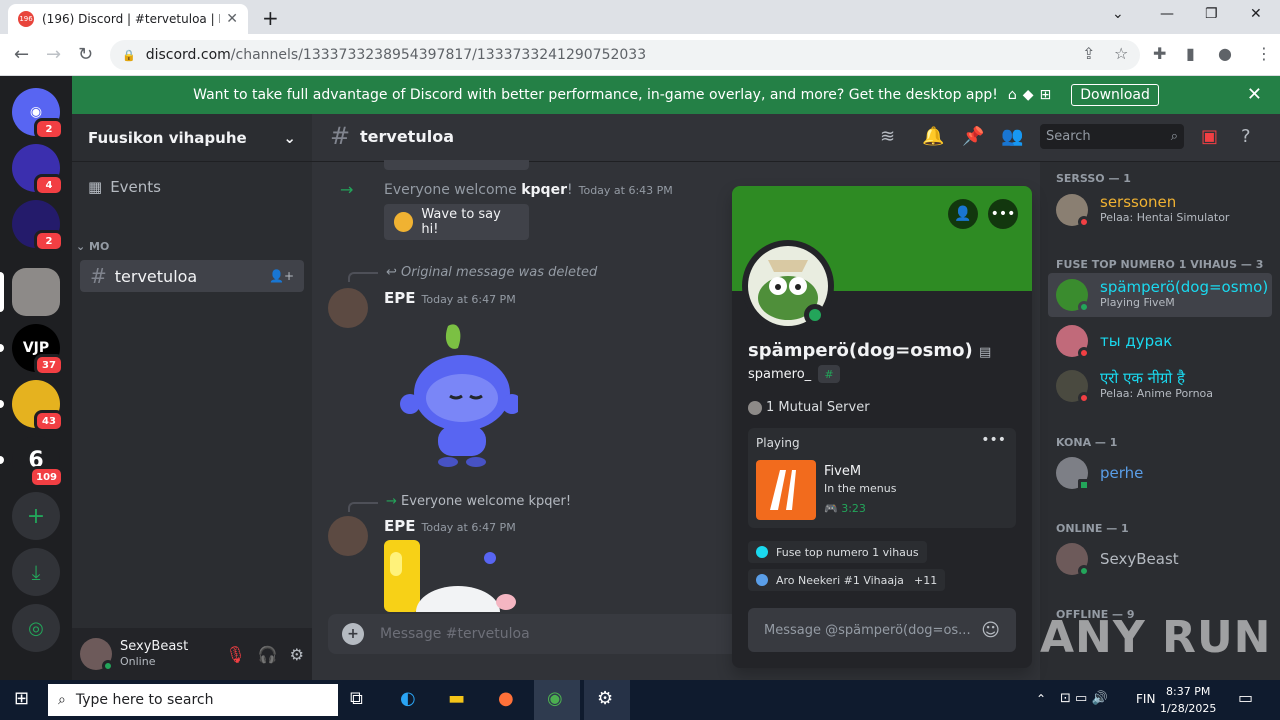 The image size is (1280, 720). What do you see at coordinates (1118, 14) in the screenshot?
I see `tab-search-icon: ⌄` at bounding box center [1118, 14].